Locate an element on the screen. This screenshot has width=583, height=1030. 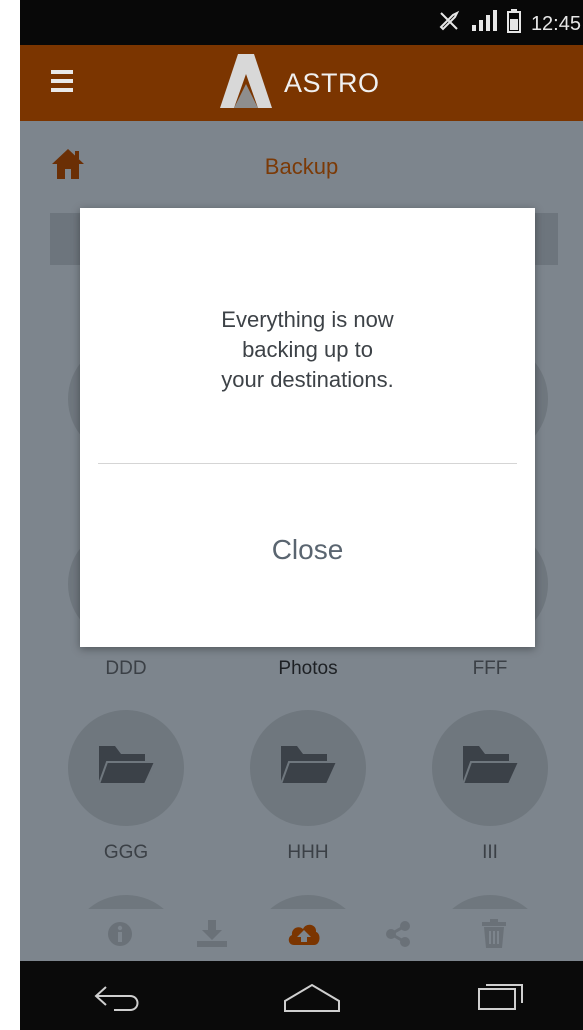
share-icon is located at coordinates (398, 934).